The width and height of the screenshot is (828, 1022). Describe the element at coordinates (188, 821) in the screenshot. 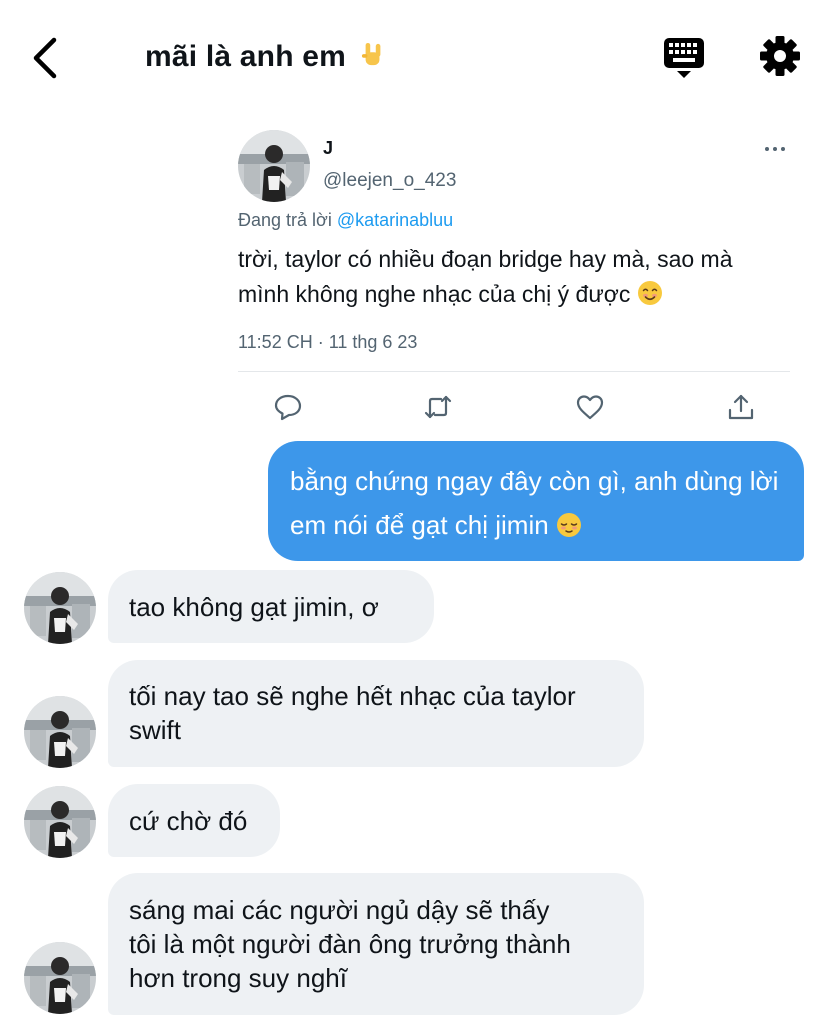

I see `message-text: cứ chờ đó` at that location.